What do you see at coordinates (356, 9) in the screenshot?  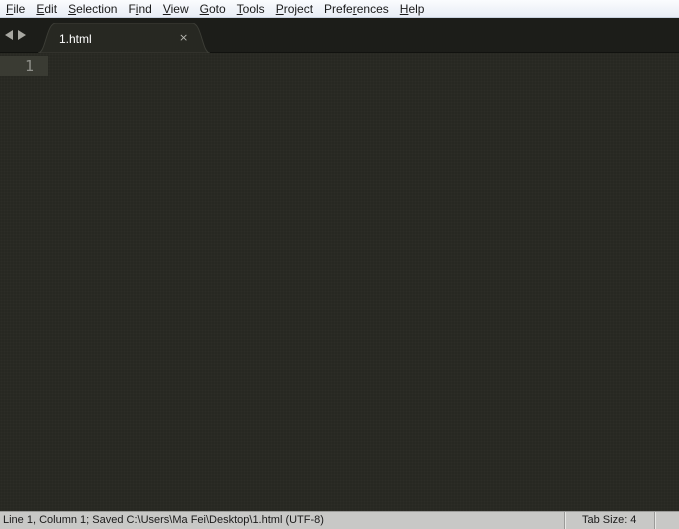 I see `menu-preferences: Preferences` at bounding box center [356, 9].